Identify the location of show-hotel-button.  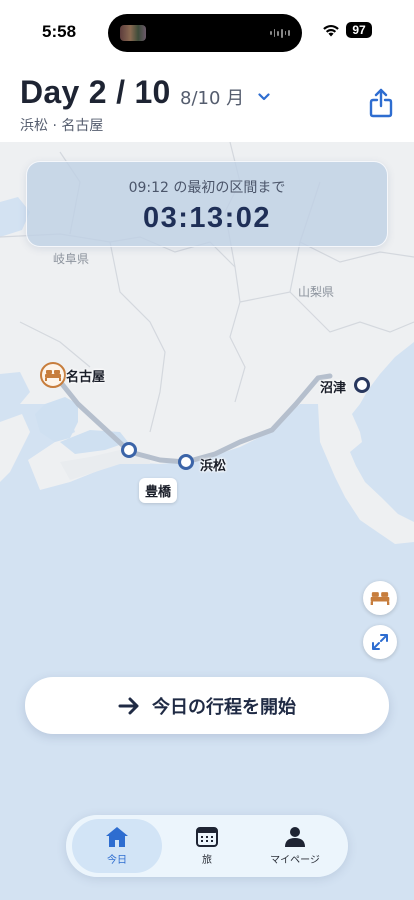
(380, 598).